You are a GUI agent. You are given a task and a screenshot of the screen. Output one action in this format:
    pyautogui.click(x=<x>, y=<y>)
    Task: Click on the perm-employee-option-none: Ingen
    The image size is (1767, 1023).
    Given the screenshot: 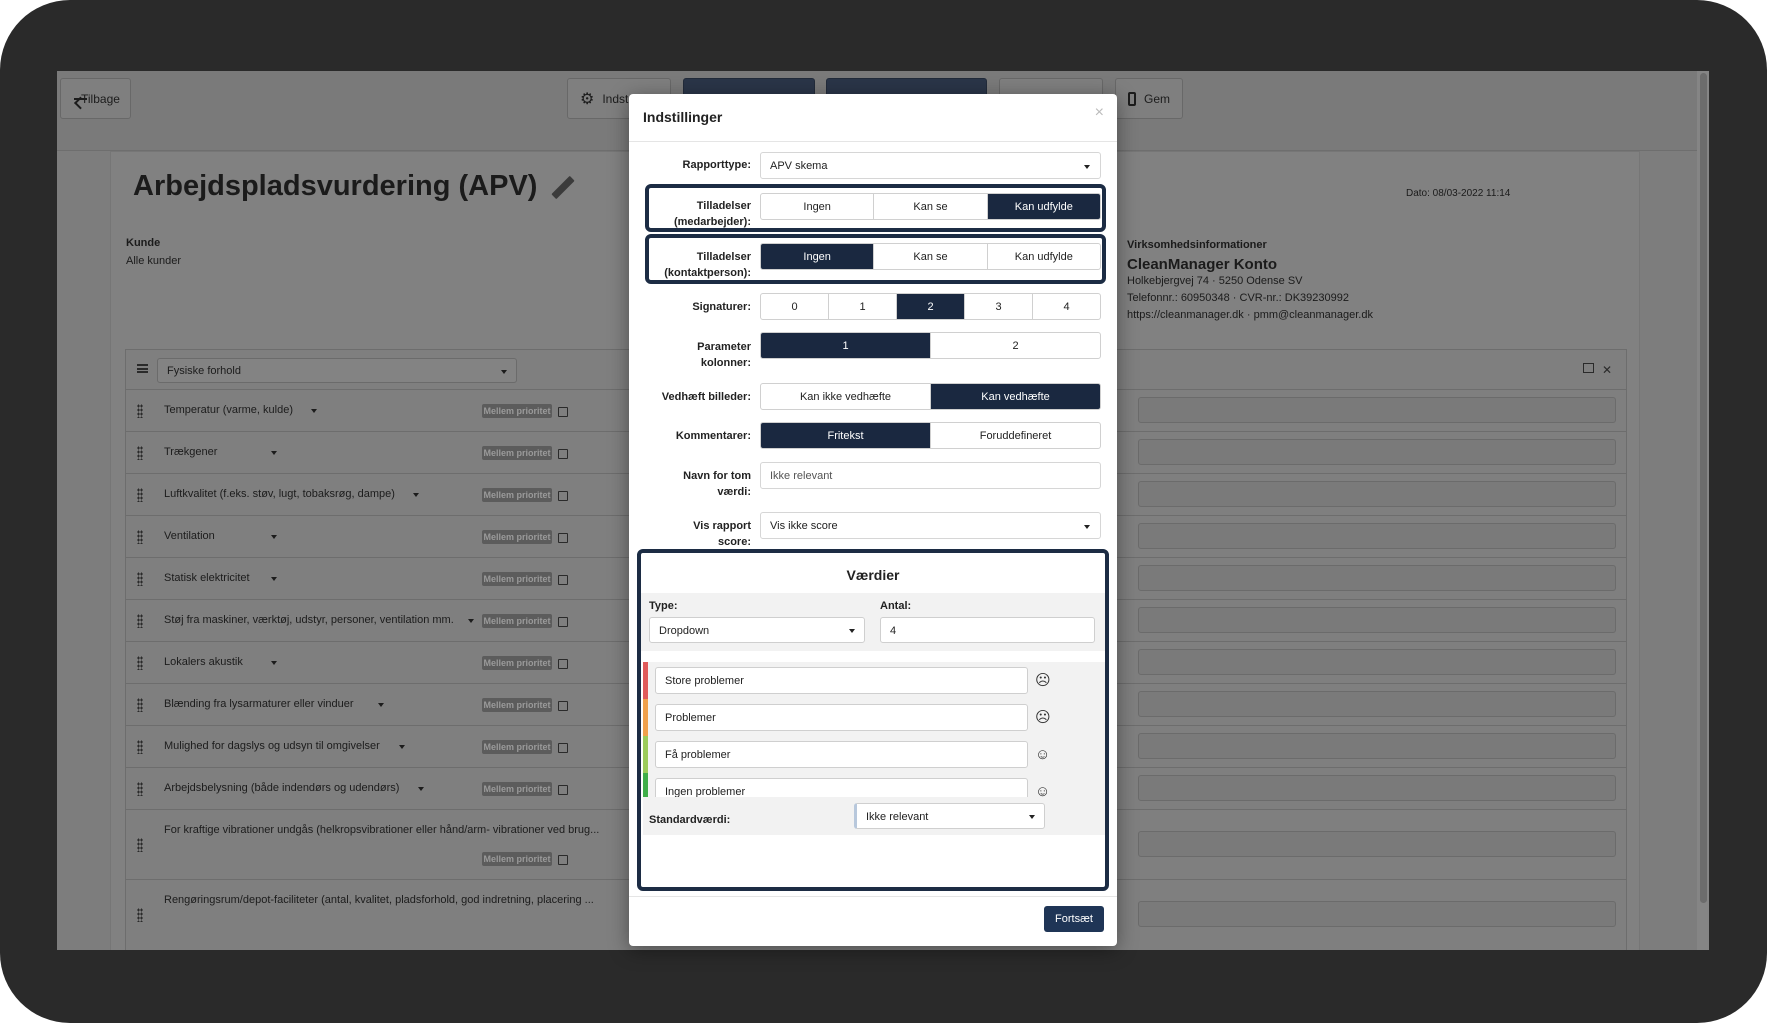 What is the action you would take?
    pyautogui.click(x=818, y=206)
    